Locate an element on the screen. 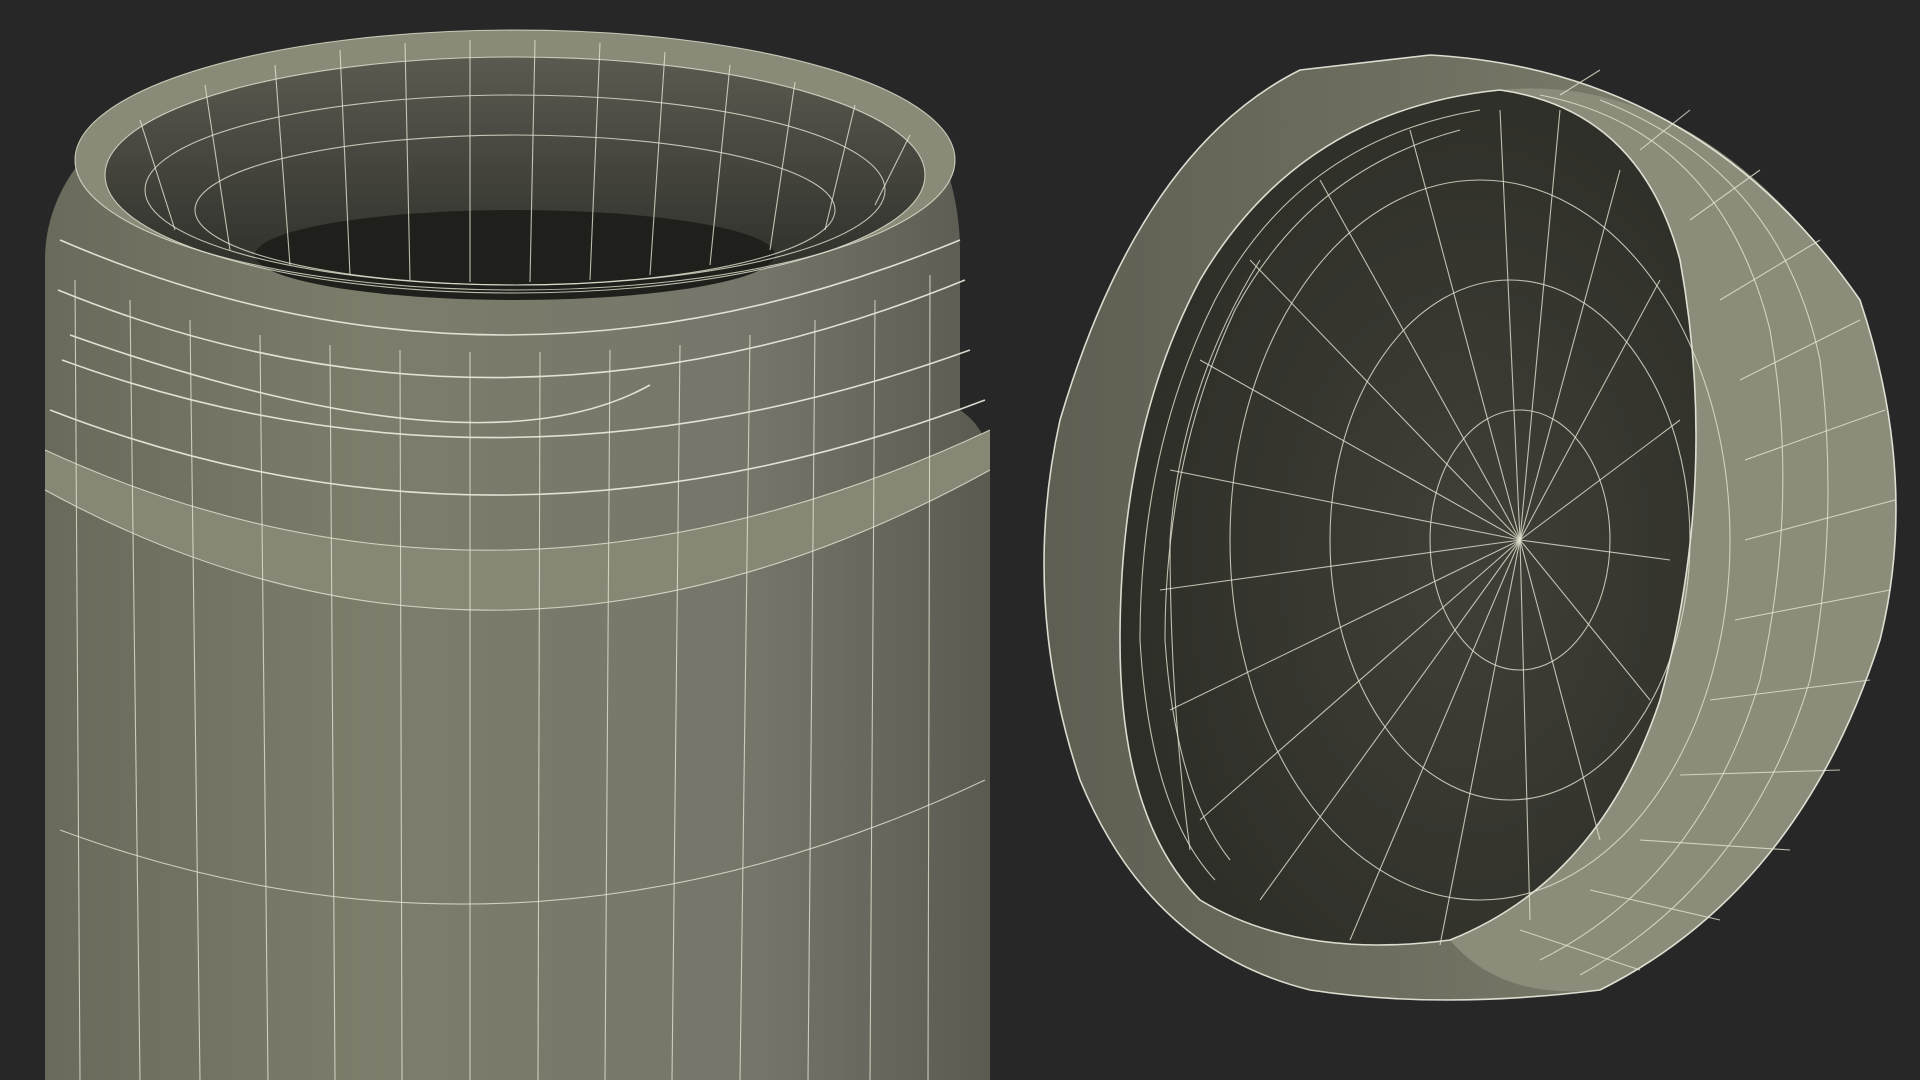 This screenshot has width=1920, height=1080. jar-inner-shadow is located at coordinates (515, 255).